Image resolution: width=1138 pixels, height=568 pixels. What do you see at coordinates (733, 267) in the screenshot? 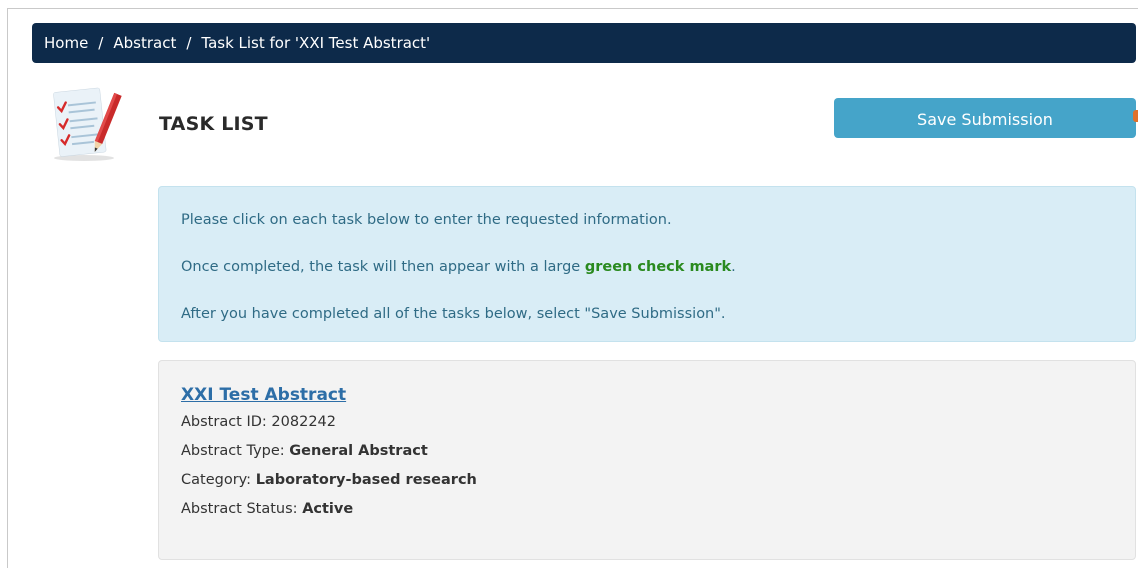
I see `instruction-line-2-end: .` at bounding box center [733, 267].